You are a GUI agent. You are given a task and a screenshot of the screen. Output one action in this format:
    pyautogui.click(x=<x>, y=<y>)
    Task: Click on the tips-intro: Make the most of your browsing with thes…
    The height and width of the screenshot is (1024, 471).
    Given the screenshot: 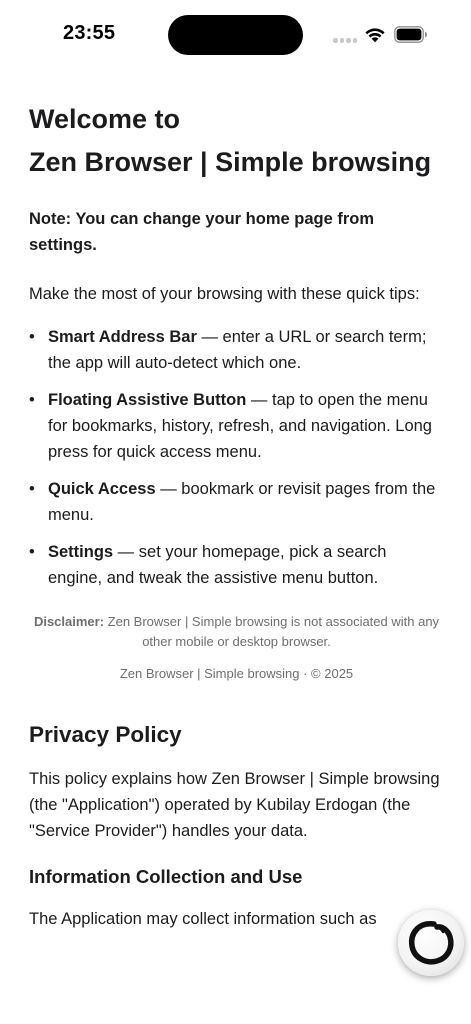 What is the action you would take?
    pyautogui.click(x=224, y=294)
    